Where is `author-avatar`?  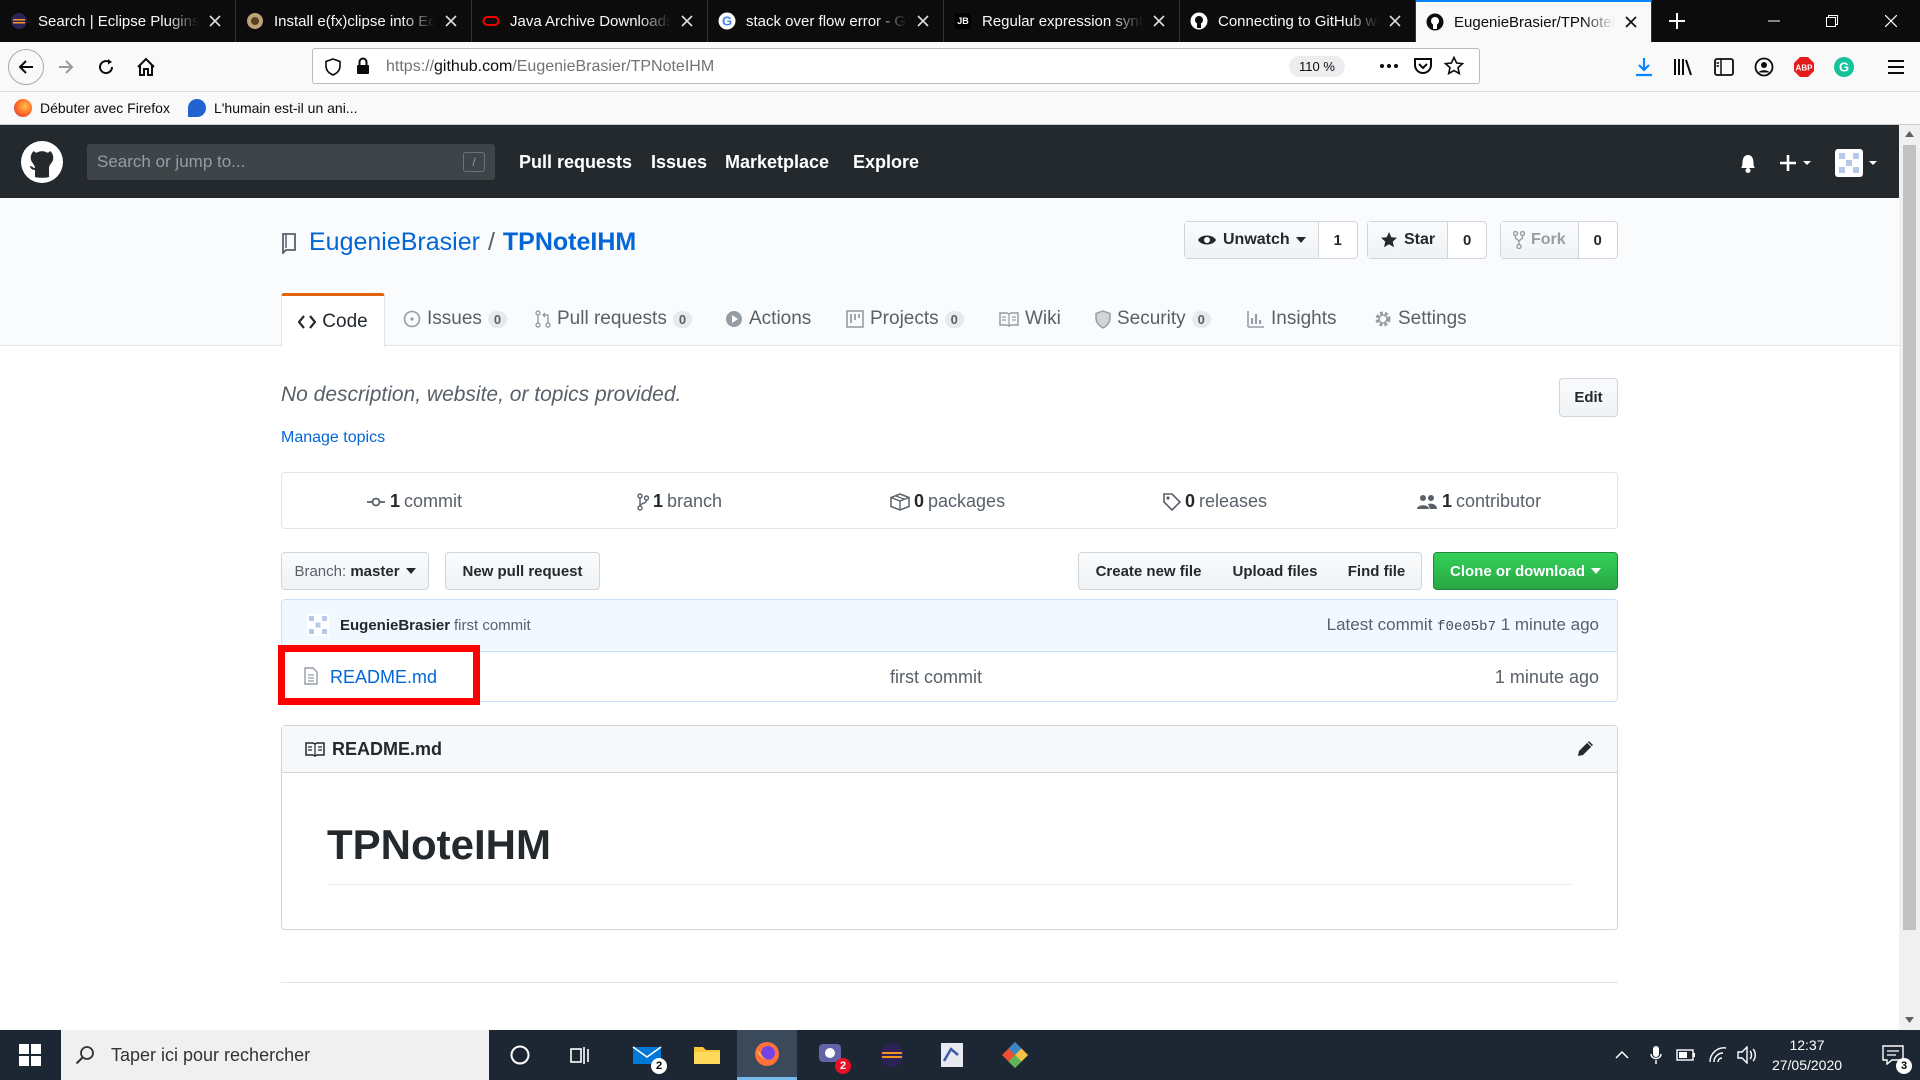
author-avatar is located at coordinates (318, 625).